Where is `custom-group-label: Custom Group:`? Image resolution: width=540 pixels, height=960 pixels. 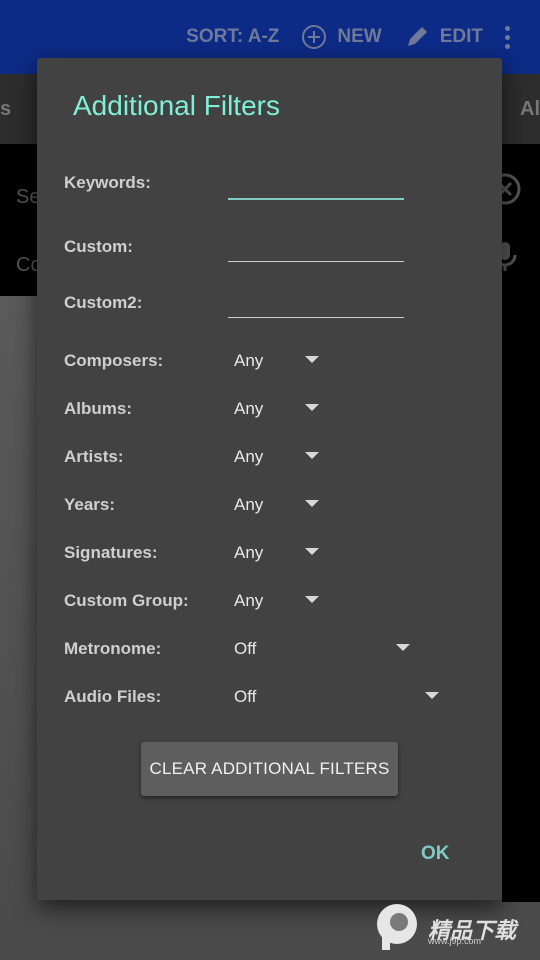 custom-group-label: Custom Group: is located at coordinates (126, 600).